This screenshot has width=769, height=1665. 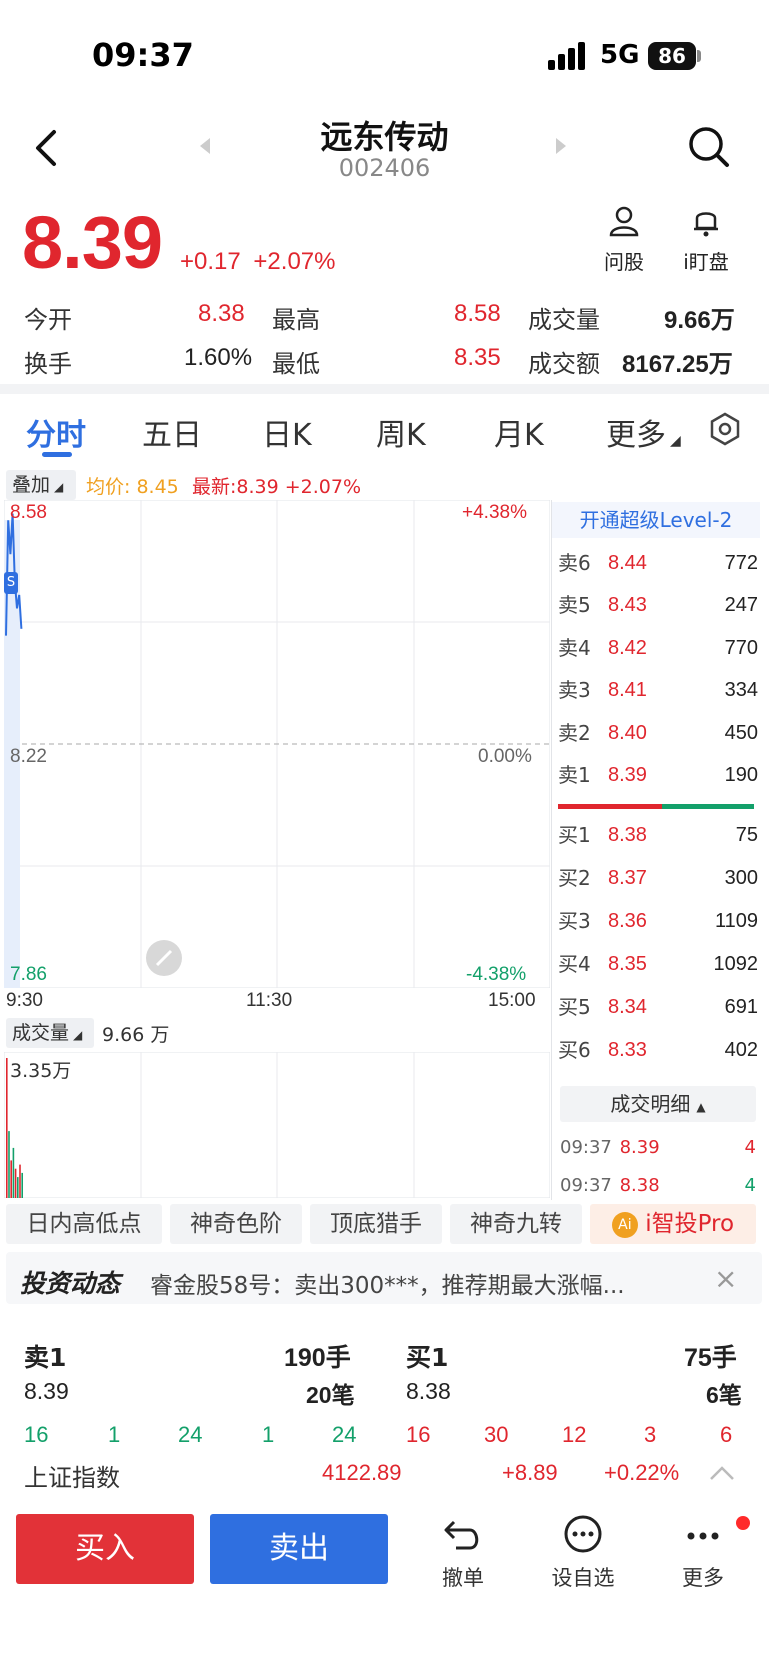 What do you see at coordinates (624, 239) in the screenshot?
I see `ask-stock-button: 问股` at bounding box center [624, 239].